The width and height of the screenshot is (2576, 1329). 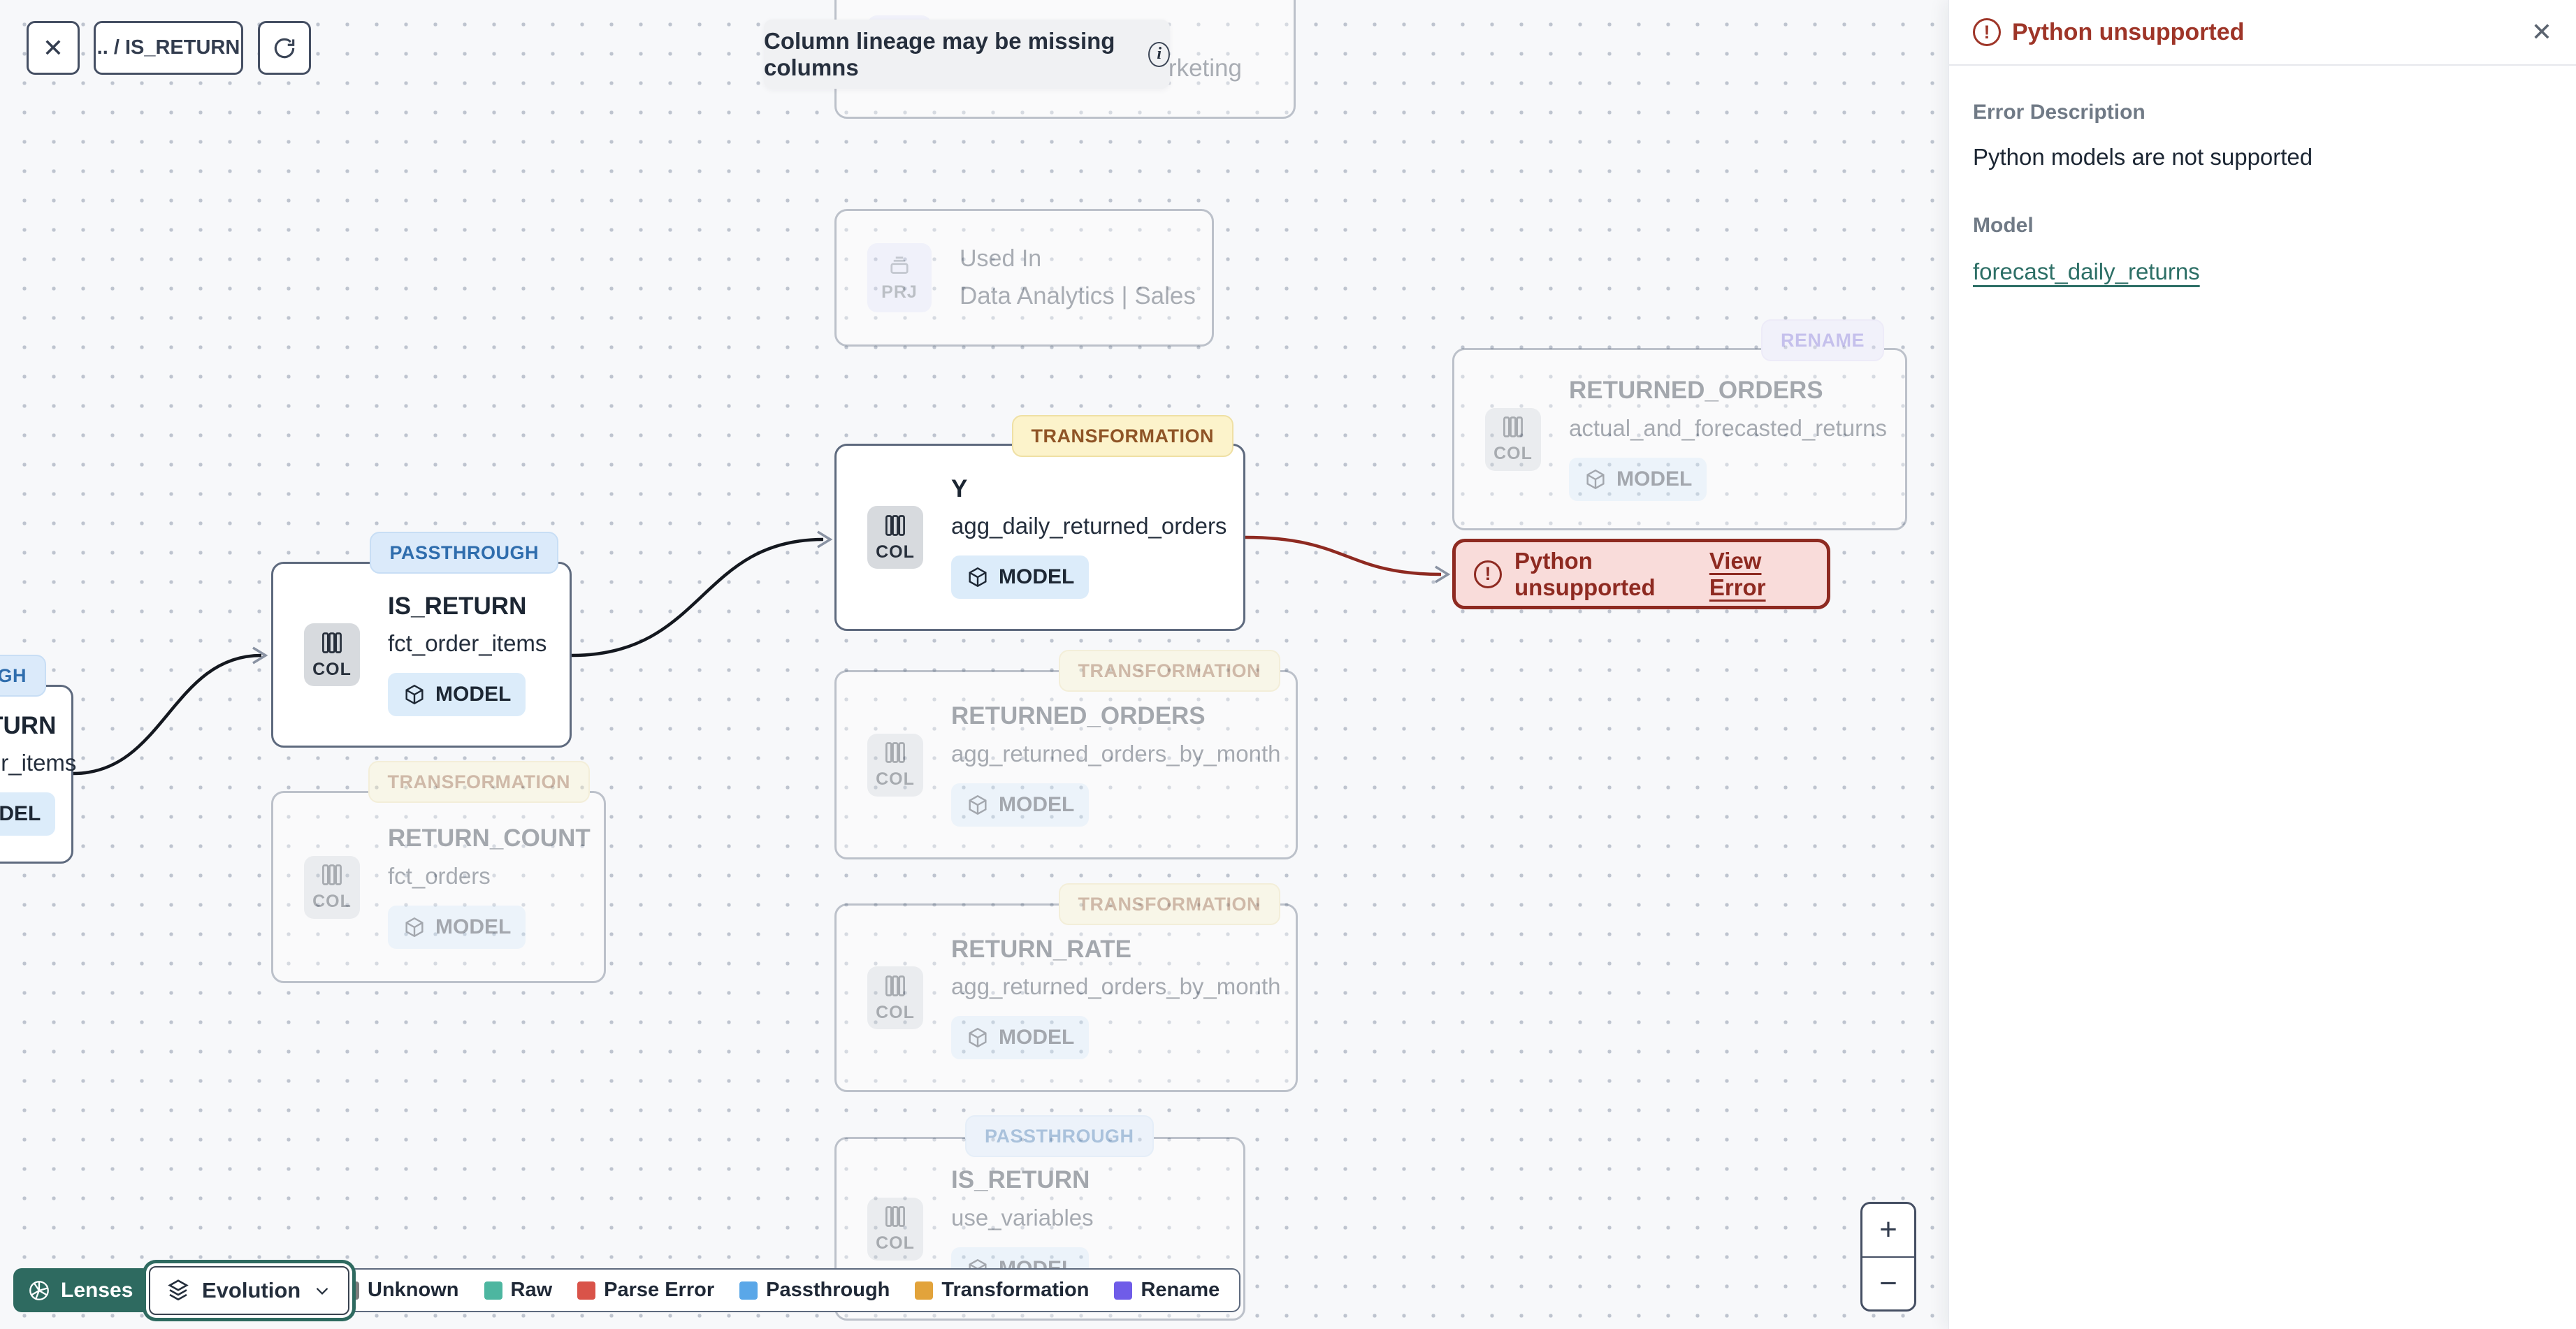 I want to click on edge-offscreen-to-fct, so click(x=167, y=714).